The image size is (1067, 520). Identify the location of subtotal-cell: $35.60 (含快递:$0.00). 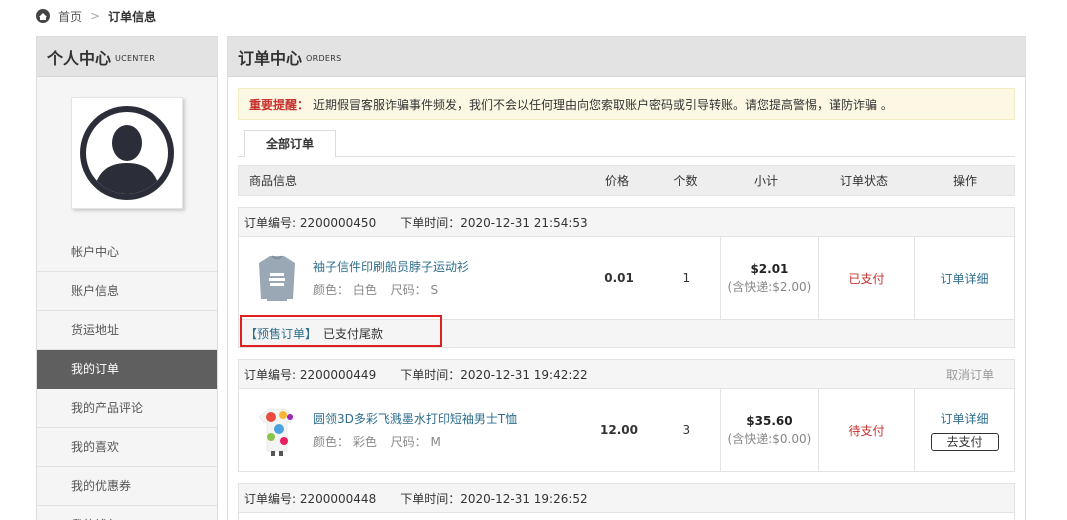
(768, 430).